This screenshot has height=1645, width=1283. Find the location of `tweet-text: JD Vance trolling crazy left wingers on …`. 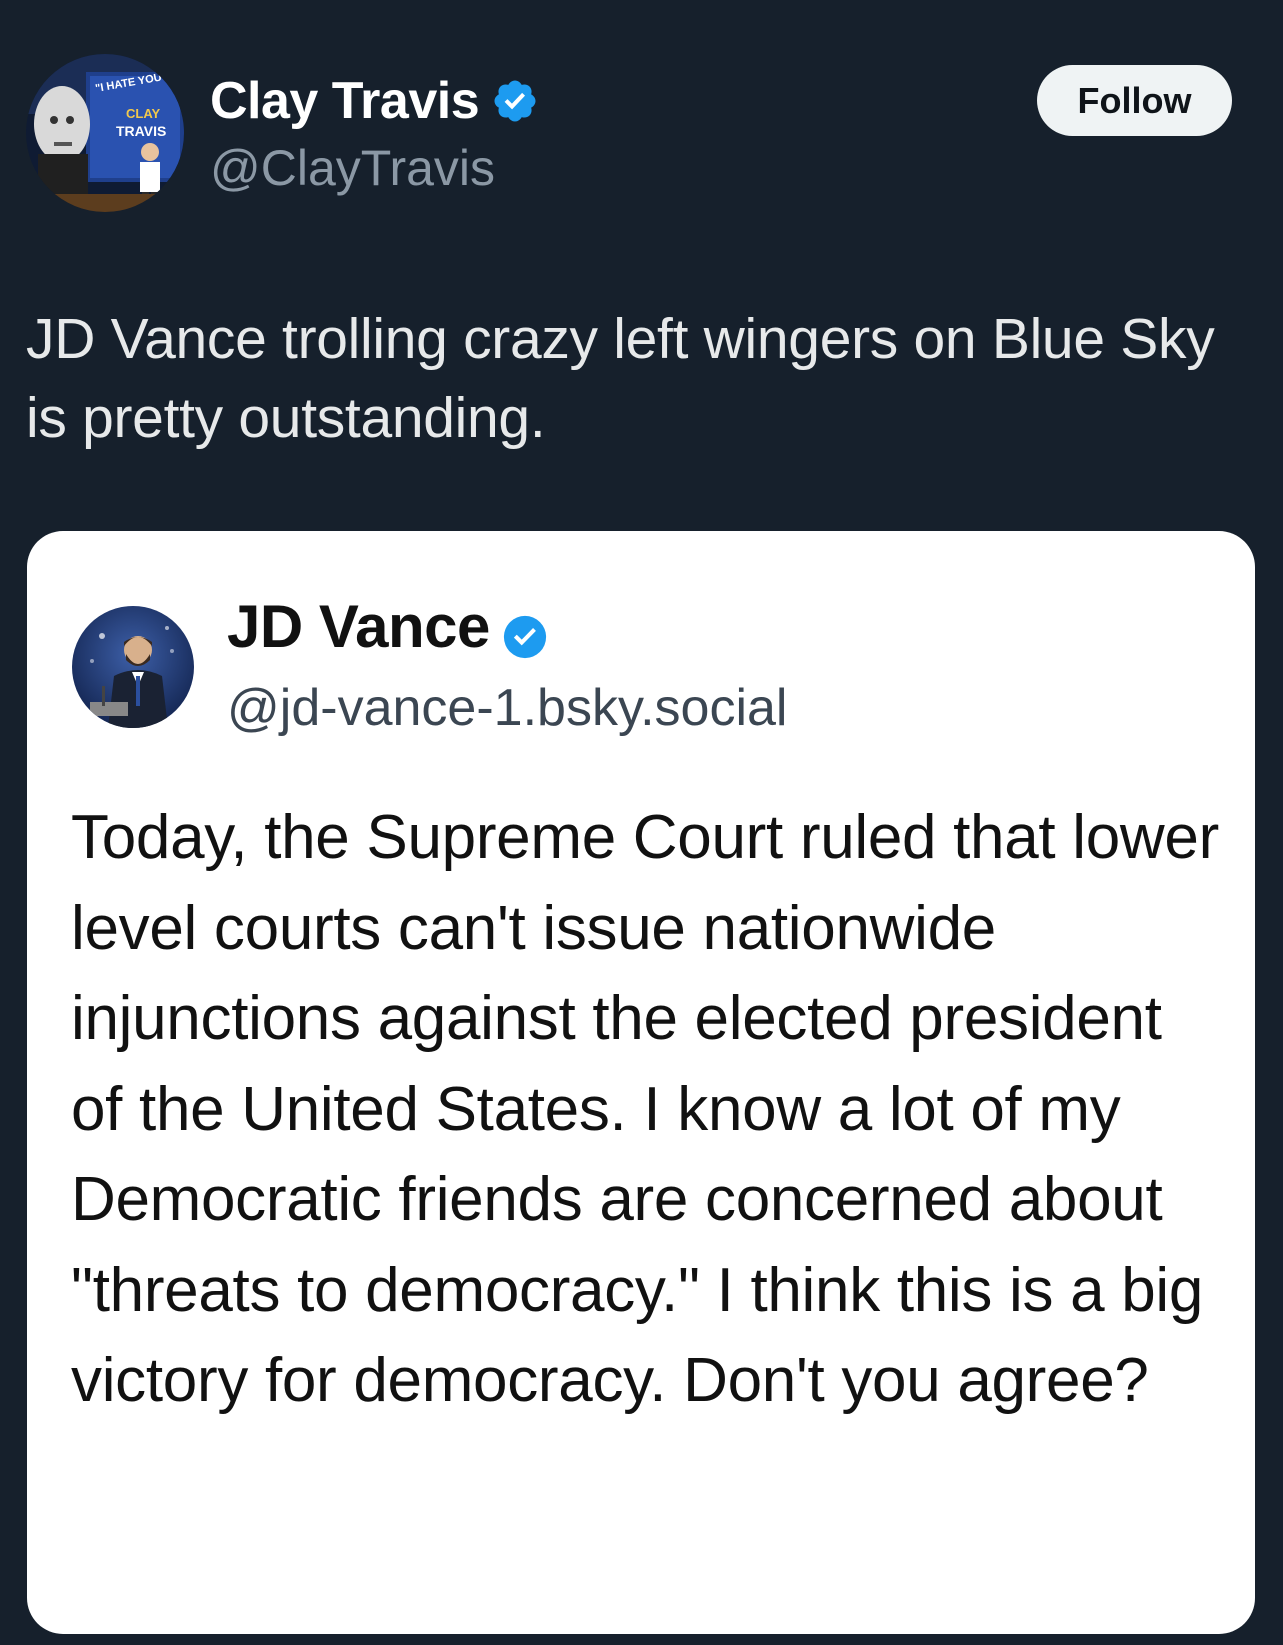

tweet-text: JD Vance trolling crazy left wingers on … is located at coordinates (620, 378).